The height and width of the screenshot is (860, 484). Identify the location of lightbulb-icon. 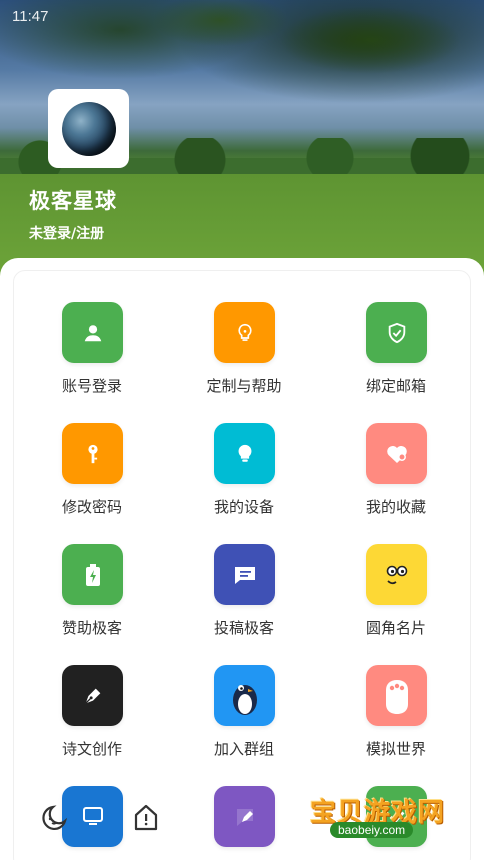
(244, 332).